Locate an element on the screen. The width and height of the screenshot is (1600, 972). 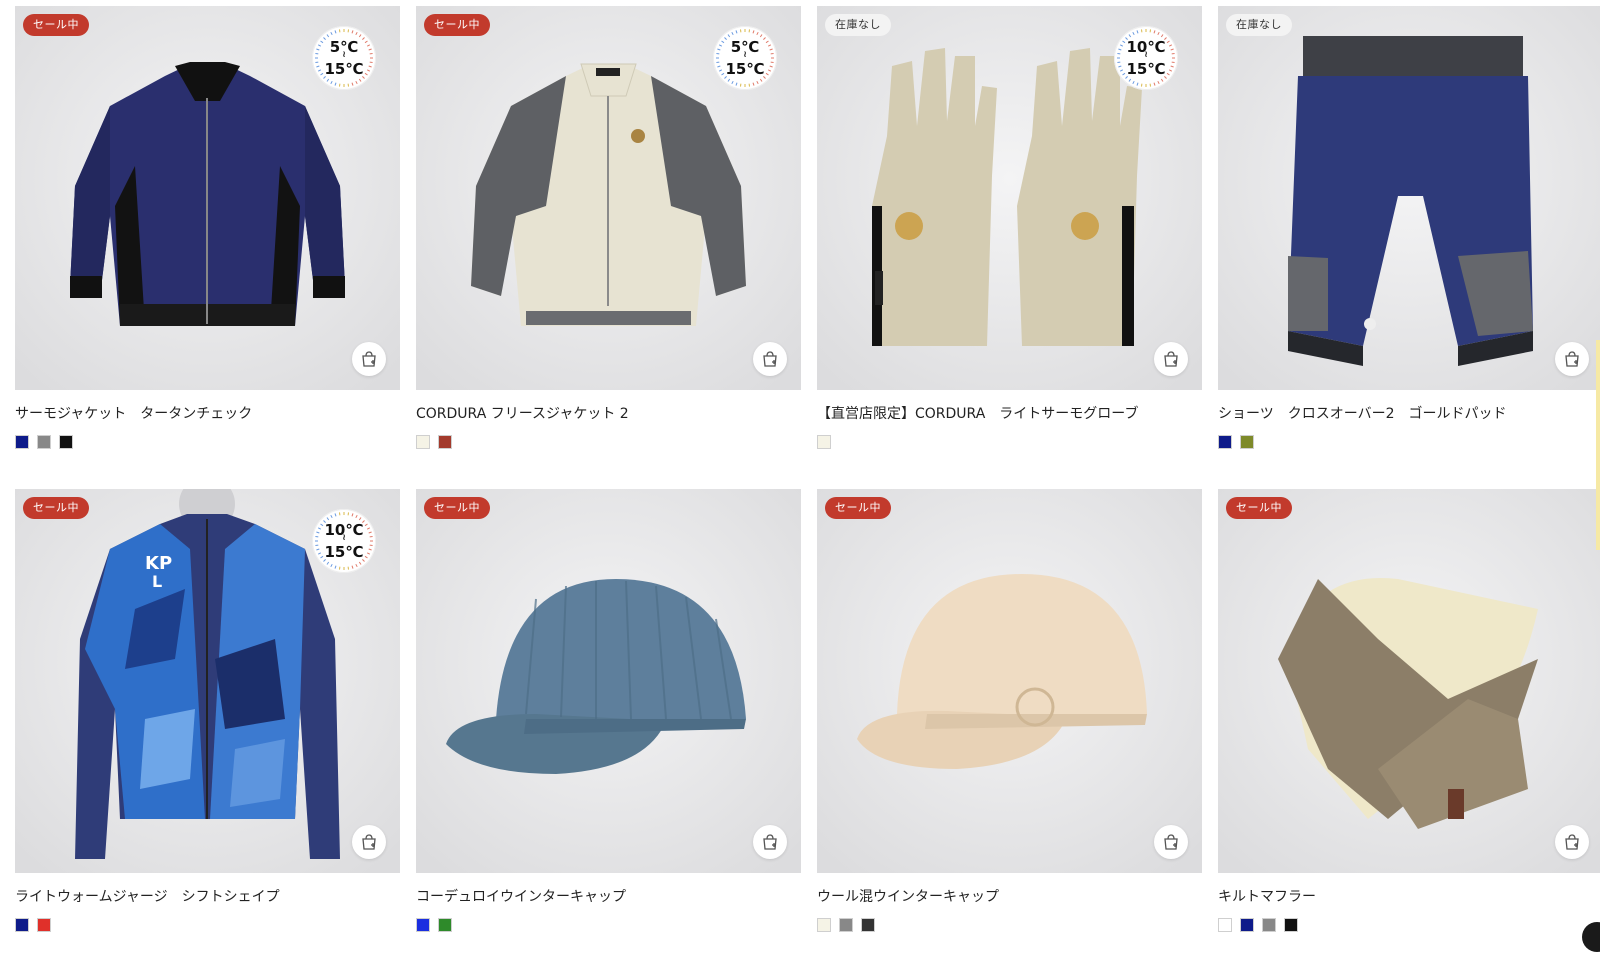
svg-text: KP is located at coordinates (158, 563).